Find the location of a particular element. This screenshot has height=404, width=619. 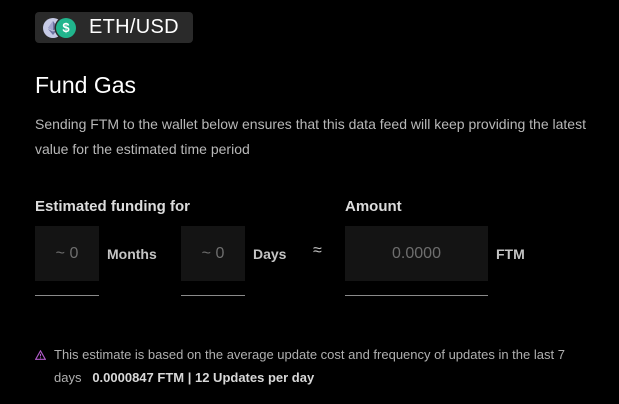

amount-label: Amount is located at coordinates (373, 206).